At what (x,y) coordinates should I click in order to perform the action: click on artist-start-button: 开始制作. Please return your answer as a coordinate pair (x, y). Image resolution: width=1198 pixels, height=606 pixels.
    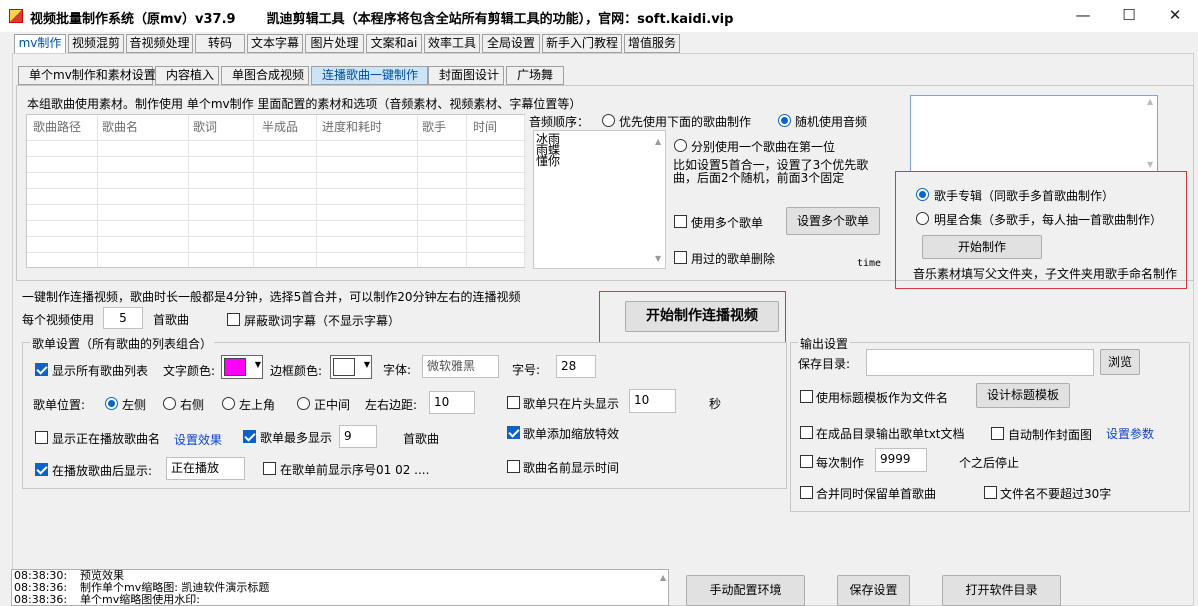
    Looking at the image, I should click on (982, 247).